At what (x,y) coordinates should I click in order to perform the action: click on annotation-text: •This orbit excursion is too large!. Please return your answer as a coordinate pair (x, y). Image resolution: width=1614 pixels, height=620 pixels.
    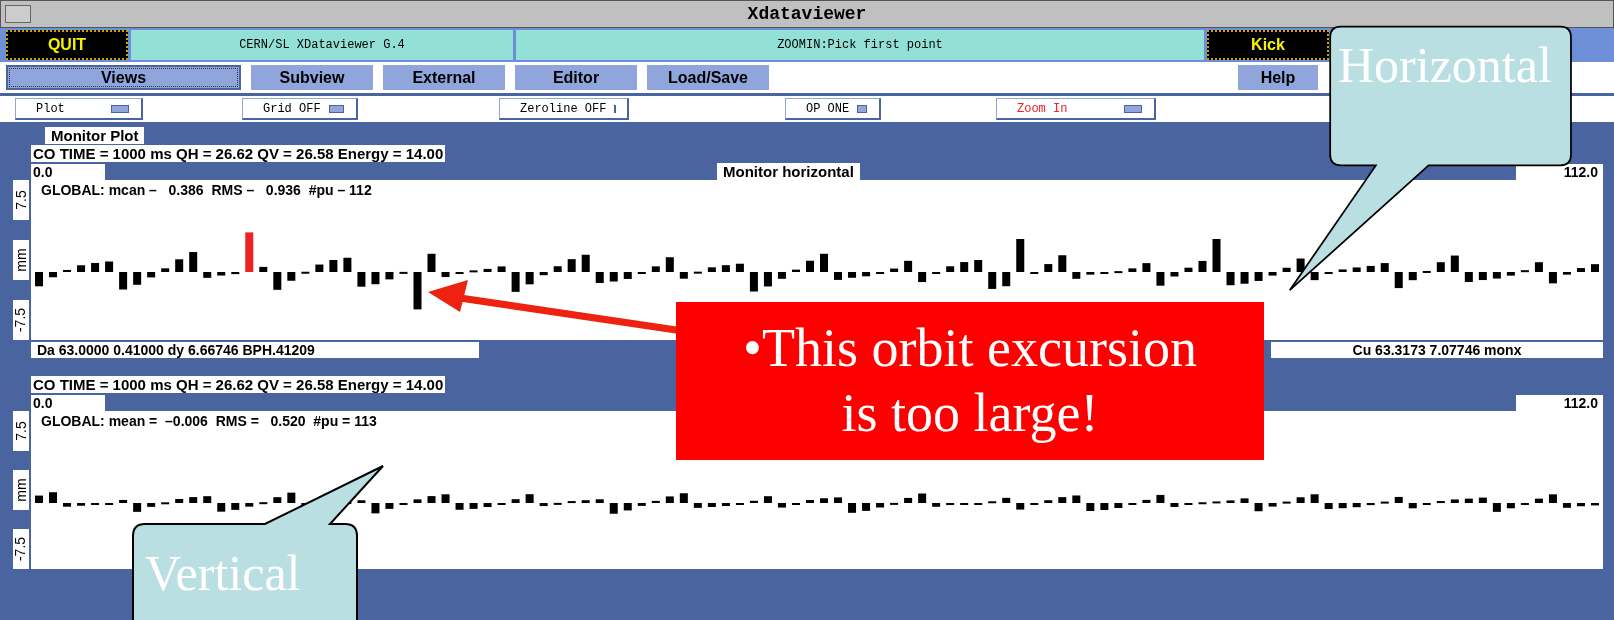
    Looking at the image, I should click on (970, 381).